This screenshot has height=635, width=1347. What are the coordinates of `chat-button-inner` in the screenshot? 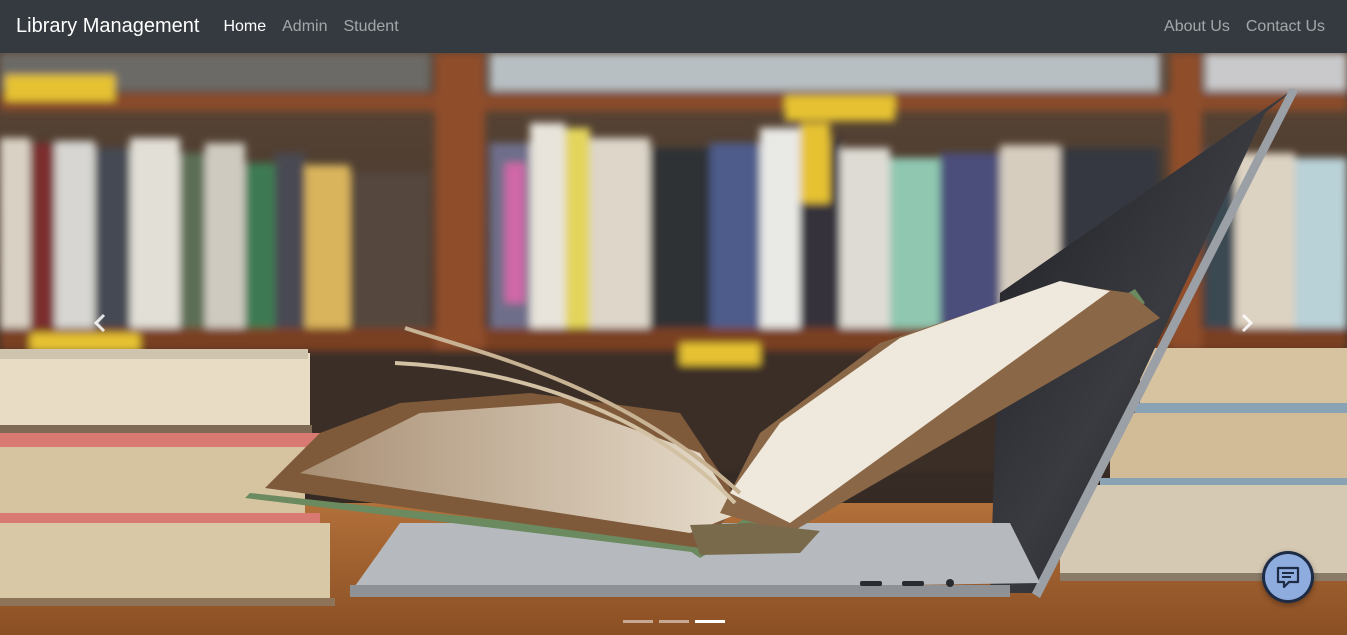 It's located at (1288, 577).